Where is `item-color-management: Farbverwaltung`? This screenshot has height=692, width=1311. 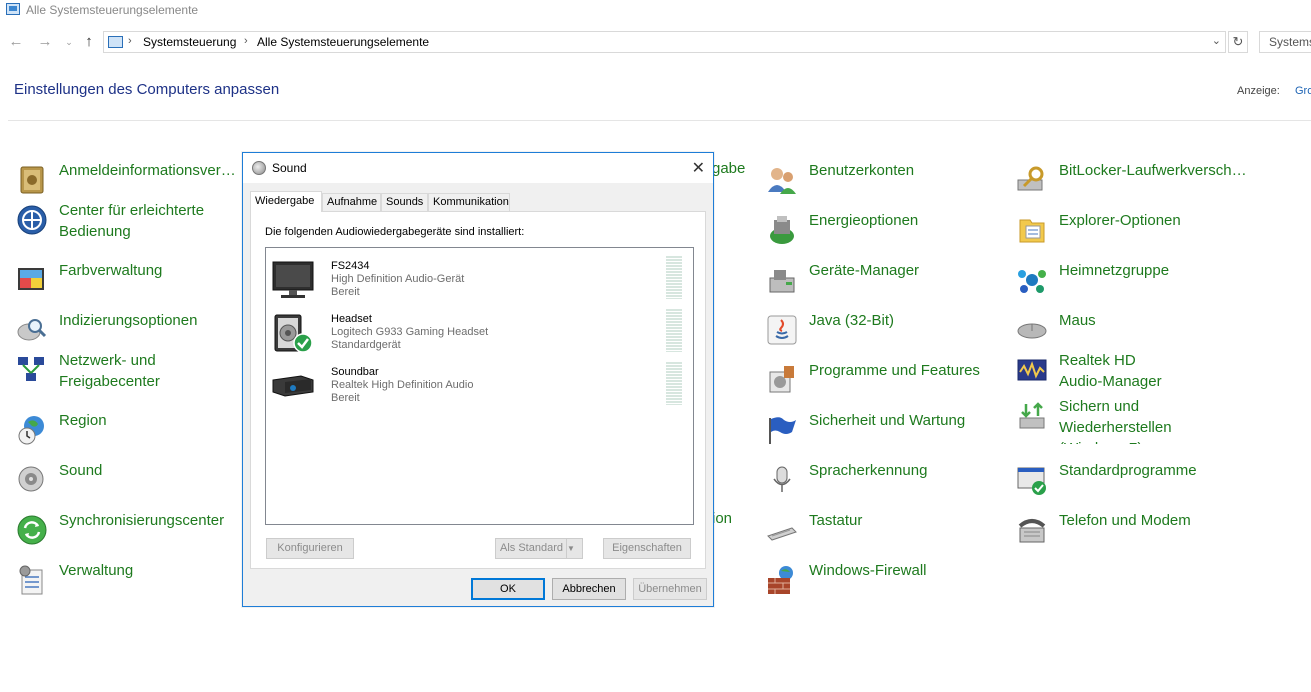 item-color-management: Farbverwaltung is located at coordinates (131, 285).